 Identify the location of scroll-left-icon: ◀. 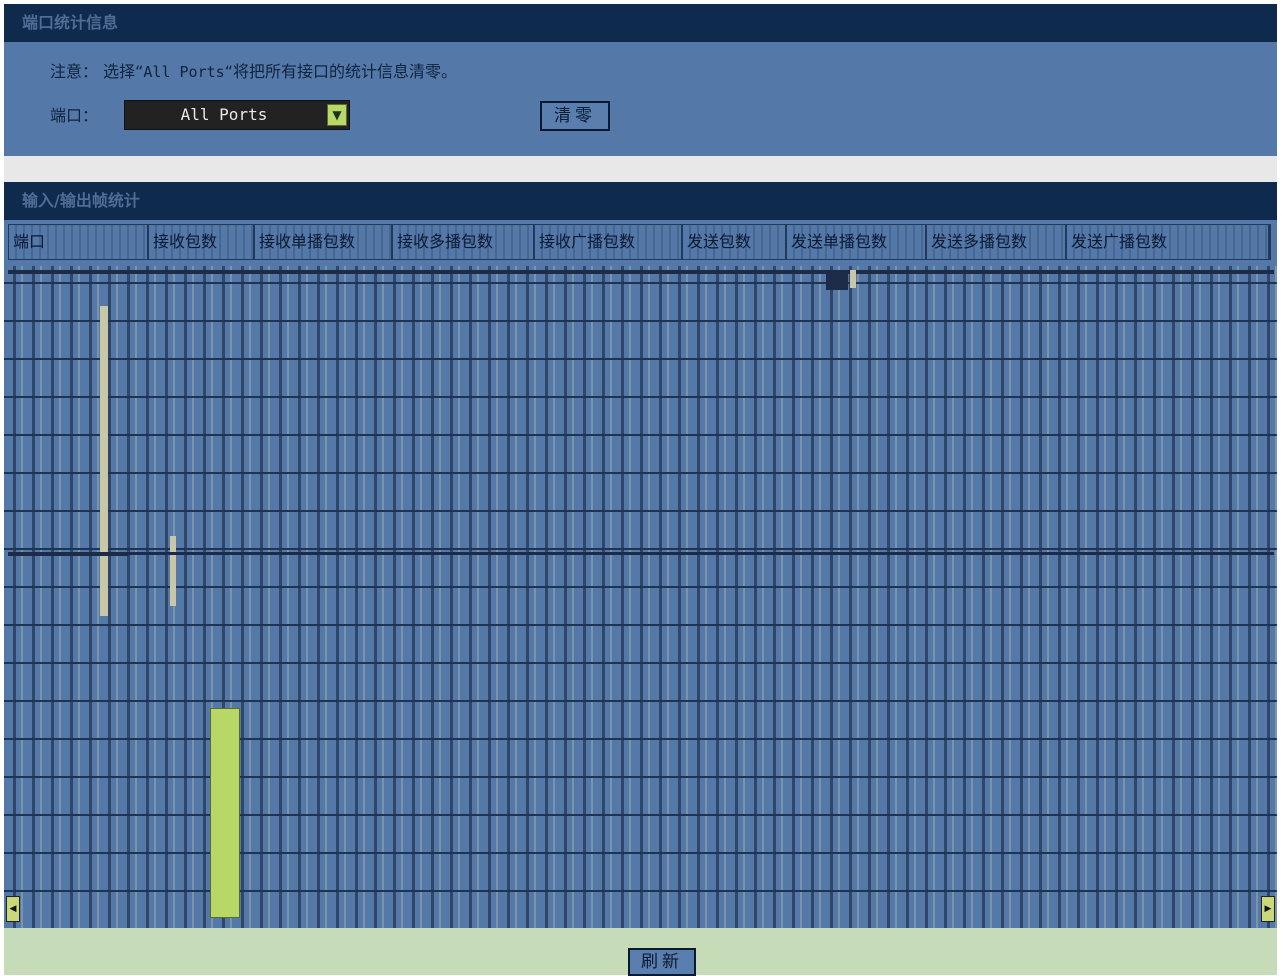
(13, 909).